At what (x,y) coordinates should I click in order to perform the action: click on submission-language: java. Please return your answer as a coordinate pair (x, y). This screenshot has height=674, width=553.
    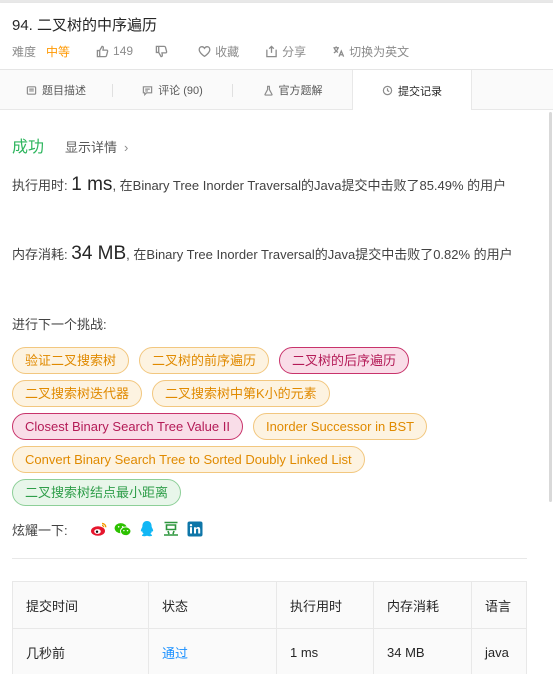
    Looking at the image, I should click on (497, 652).